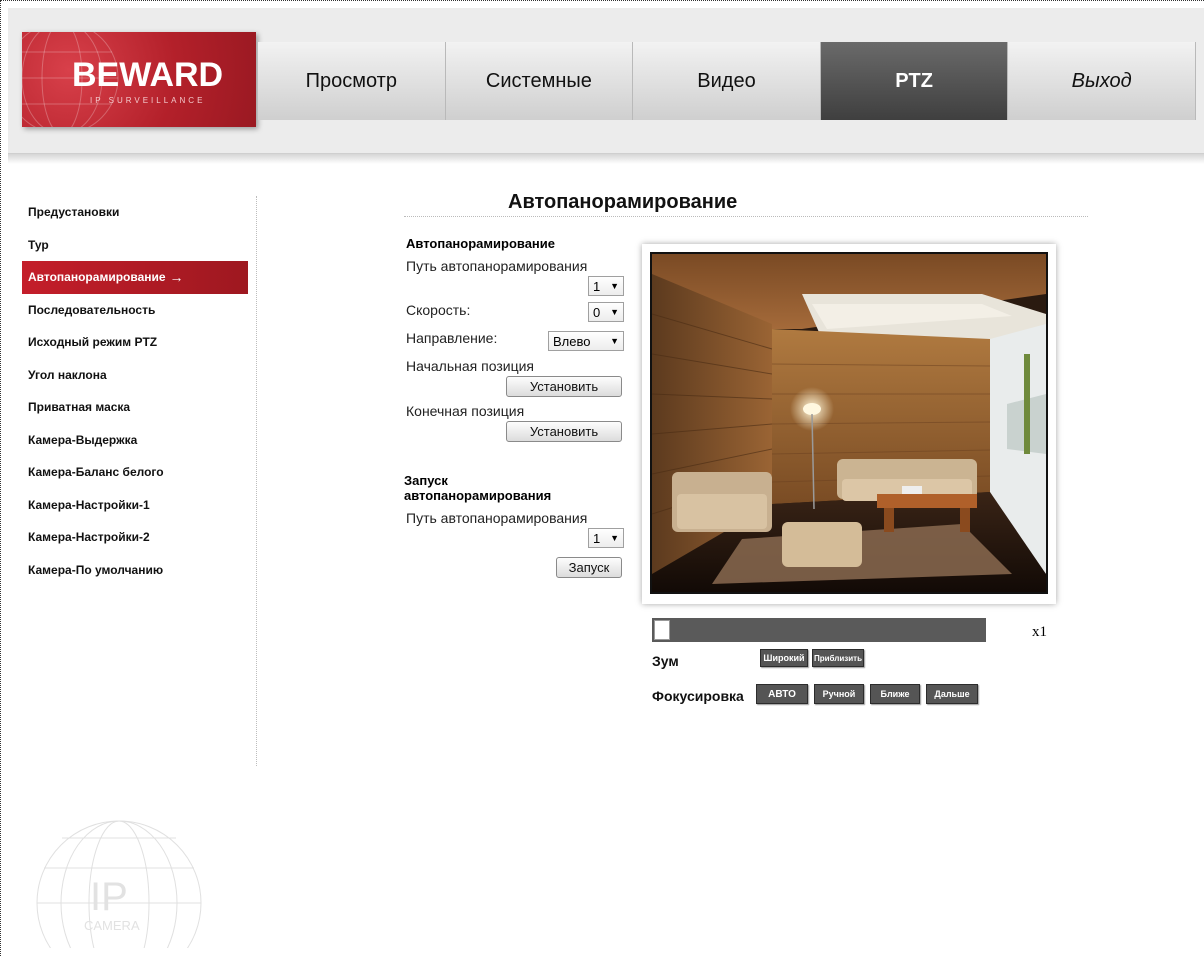 The image size is (1204, 956). What do you see at coordinates (838, 658) in the screenshot?
I see `zoom-tele-button: Приблизить` at bounding box center [838, 658].